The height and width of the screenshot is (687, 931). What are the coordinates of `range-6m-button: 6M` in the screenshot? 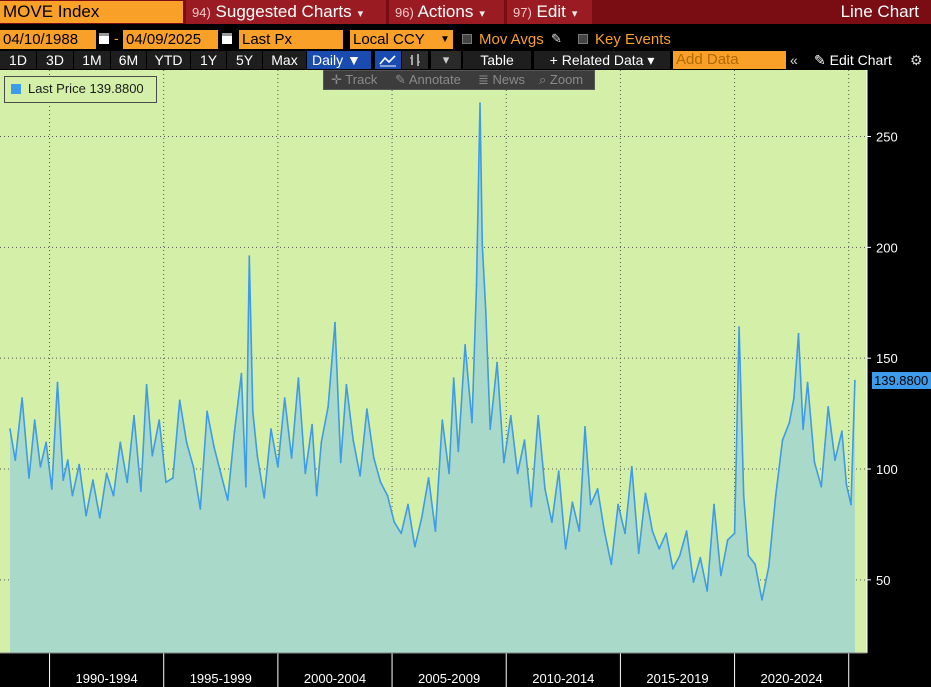 It's located at (128, 60).